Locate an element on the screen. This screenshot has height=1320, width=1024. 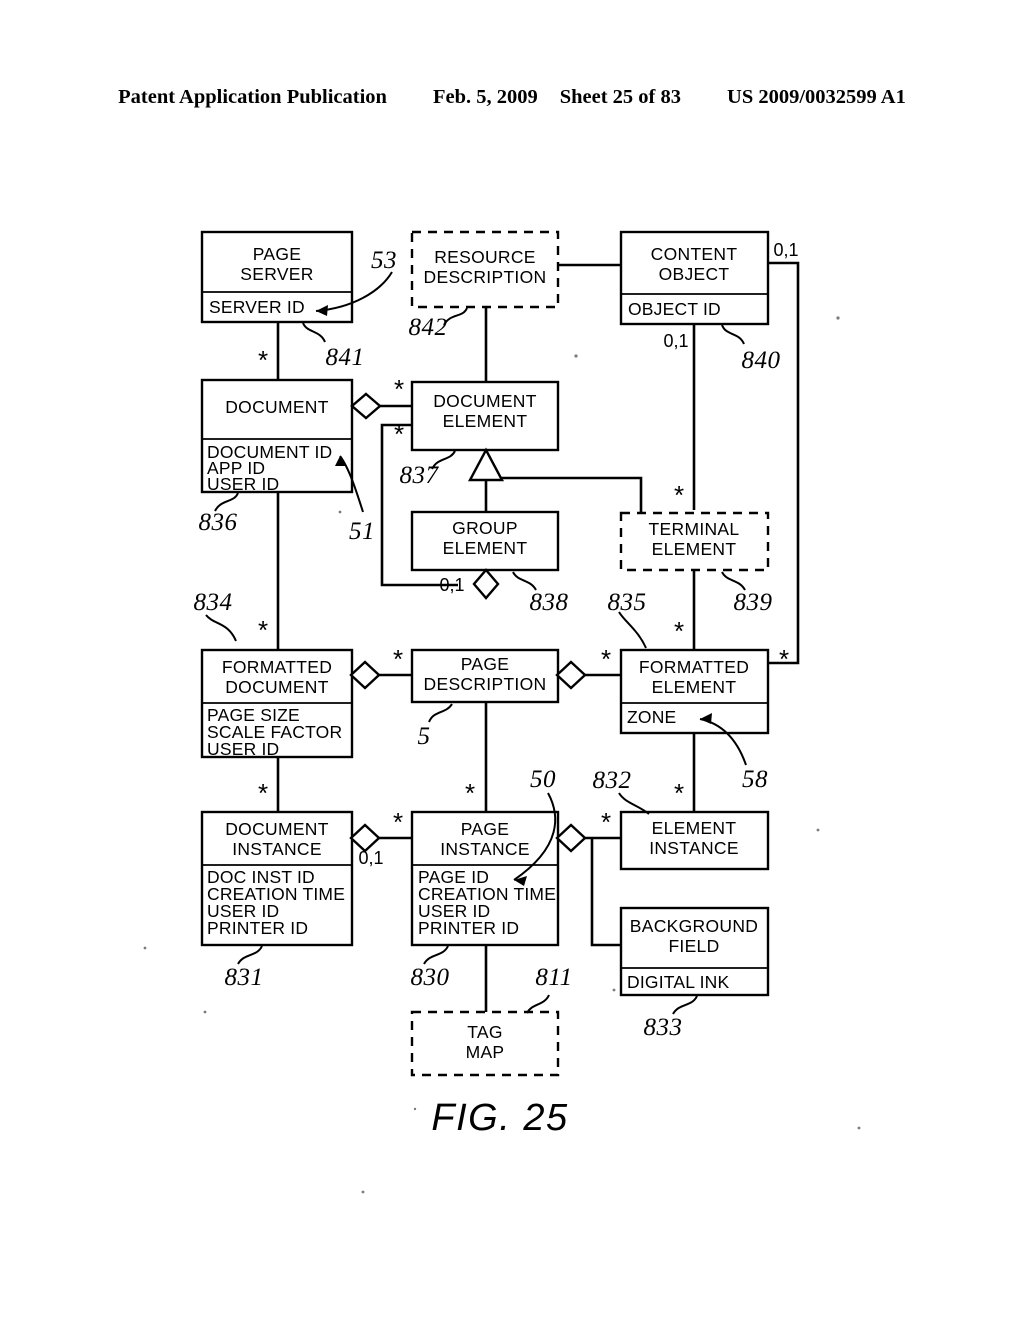
class-box-document: DOCUMENT DOCUMENT ID APP ID USER ID is located at coordinates (277, 436).